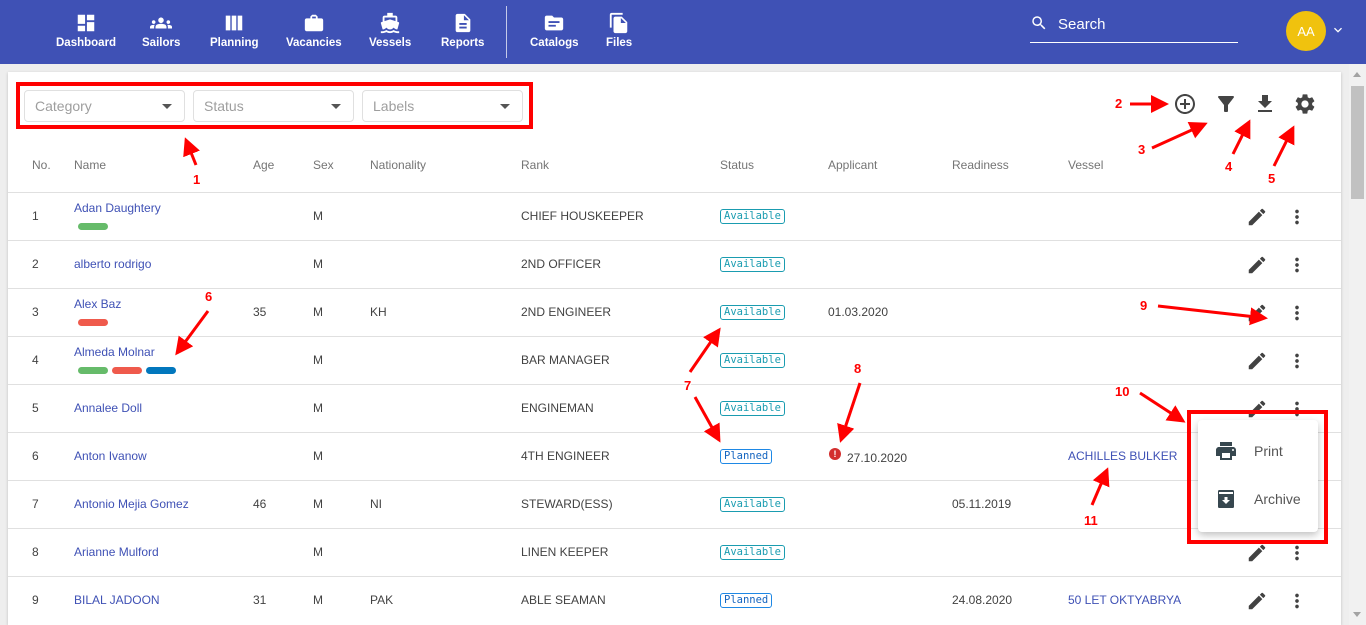 The width and height of the screenshot is (1366, 625). What do you see at coordinates (674, 264) in the screenshot?
I see `table-row: 2 alberto rodrigo M 2ND OFFICER Available` at bounding box center [674, 264].